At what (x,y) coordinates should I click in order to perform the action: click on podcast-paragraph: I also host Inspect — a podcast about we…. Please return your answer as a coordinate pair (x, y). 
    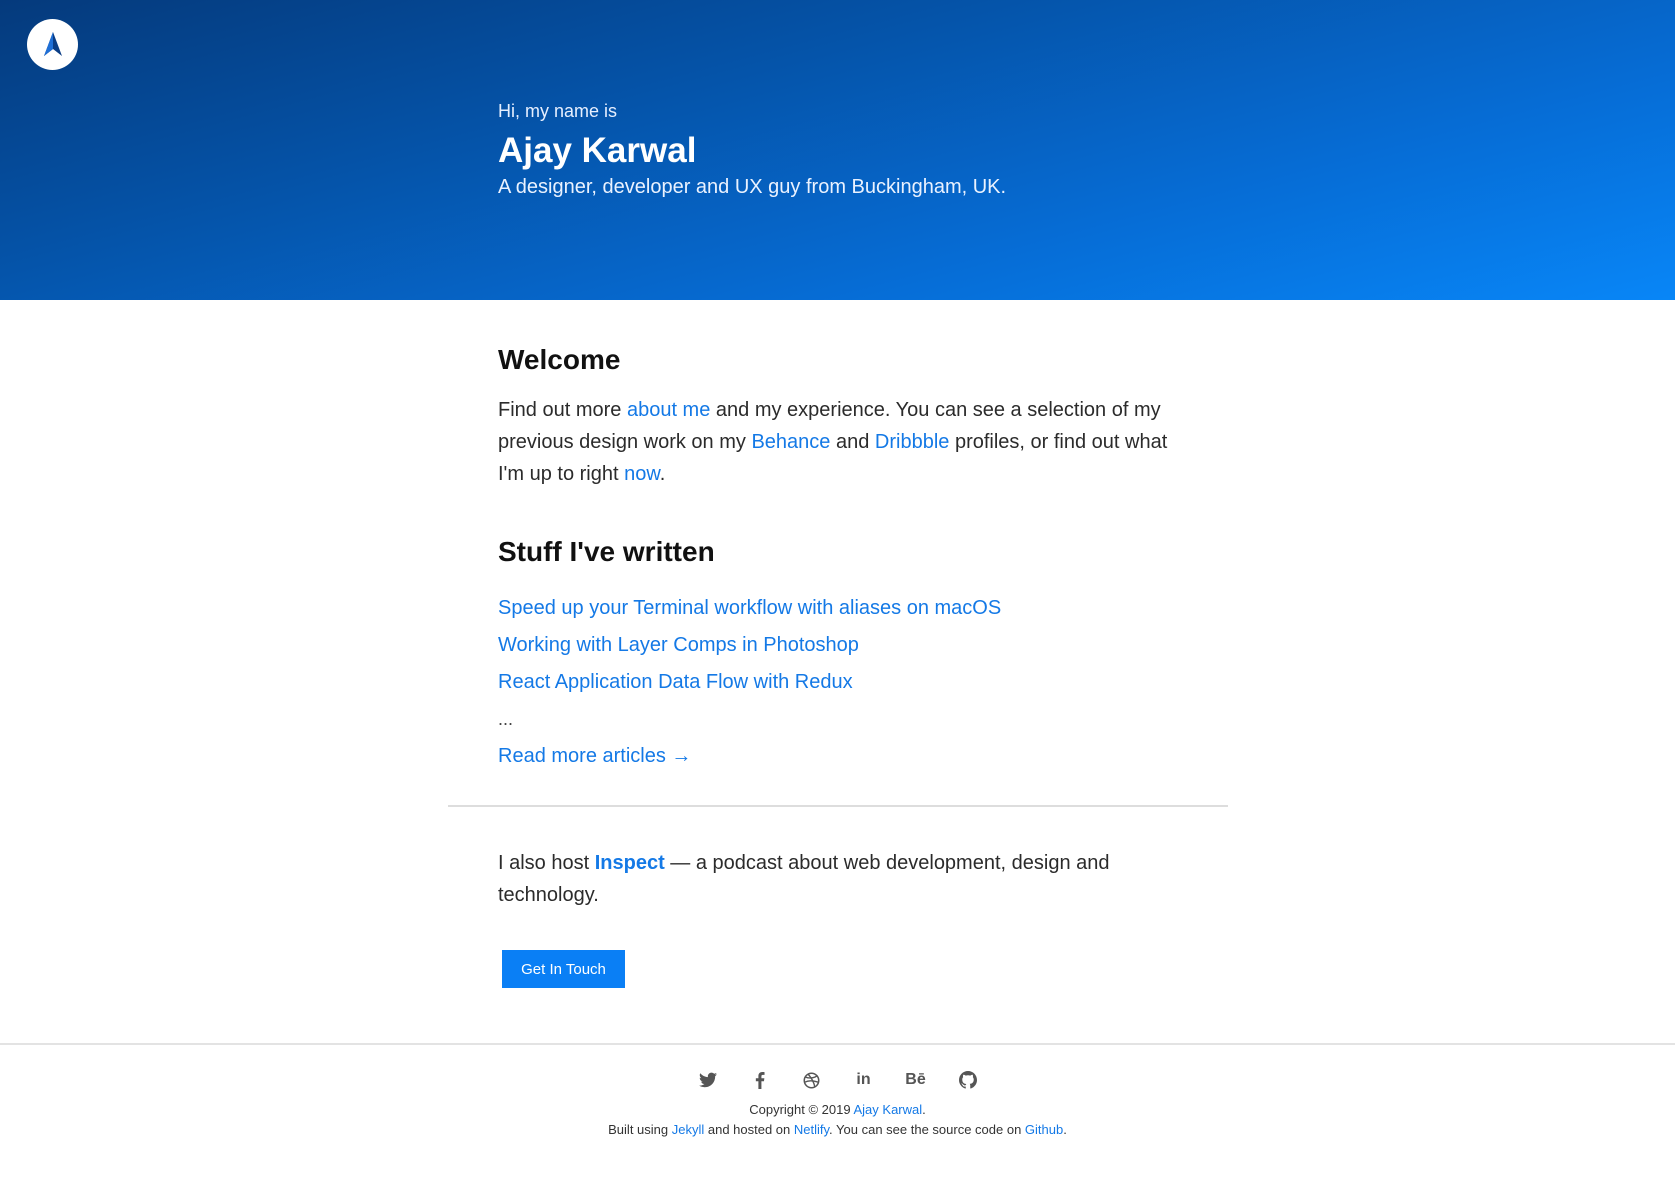
    Looking at the image, I should click on (818, 879).